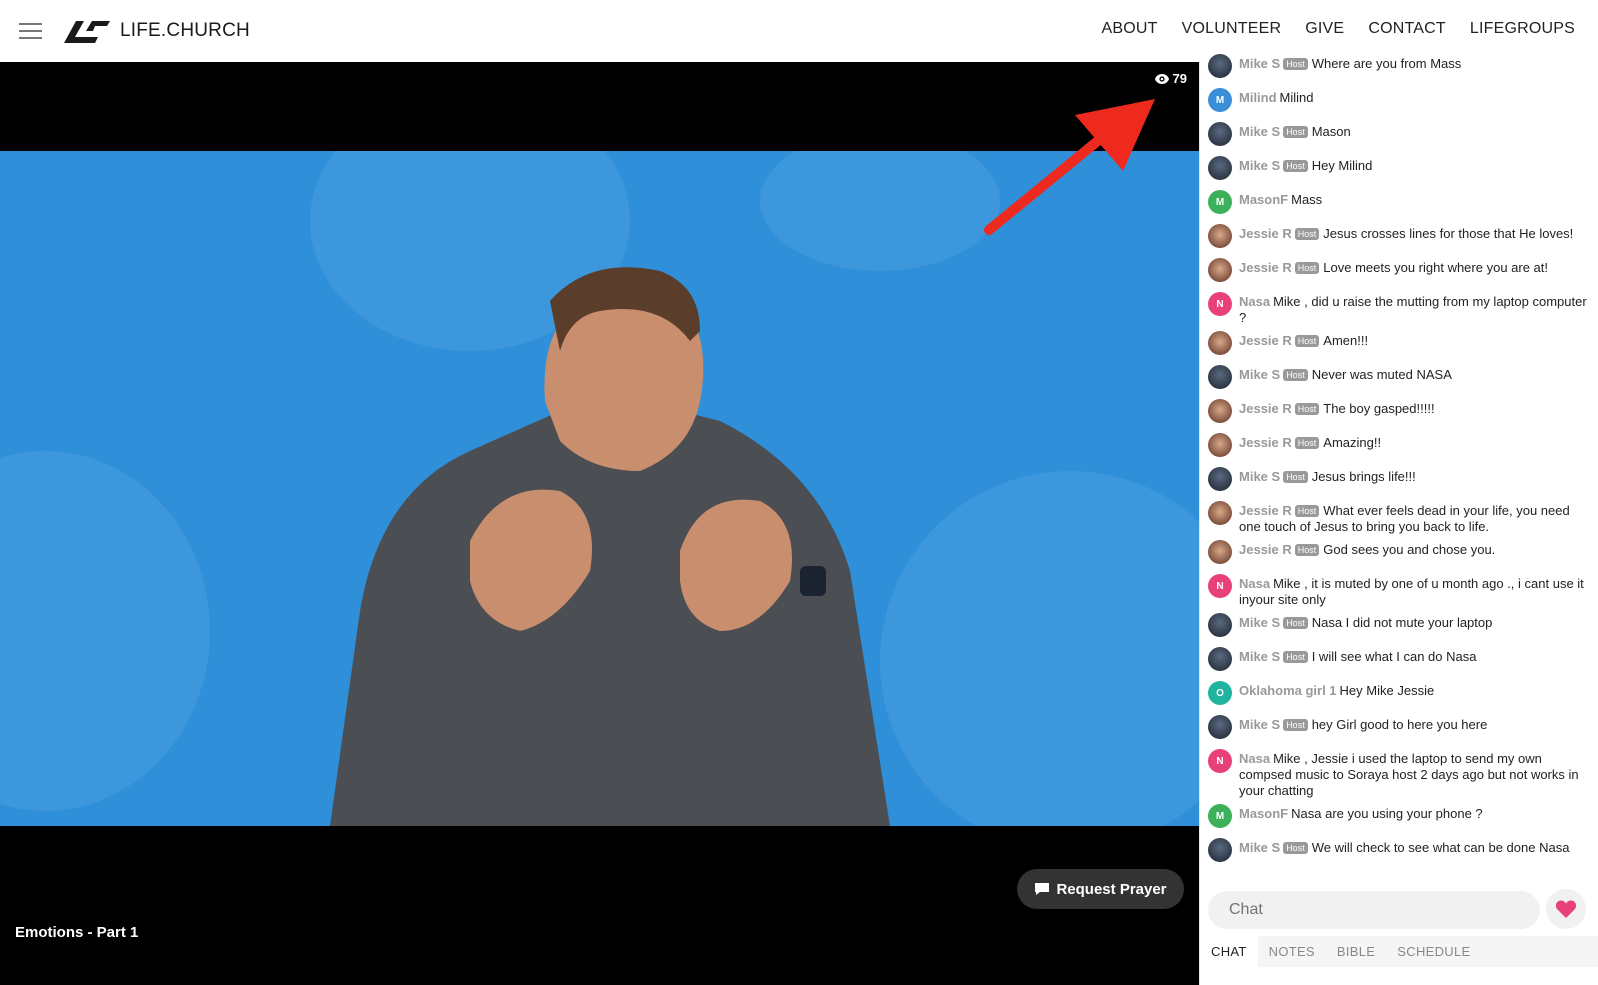 This screenshot has width=1598, height=985. Describe the element at coordinates (30, 30) in the screenshot. I see `menu-icon` at that location.